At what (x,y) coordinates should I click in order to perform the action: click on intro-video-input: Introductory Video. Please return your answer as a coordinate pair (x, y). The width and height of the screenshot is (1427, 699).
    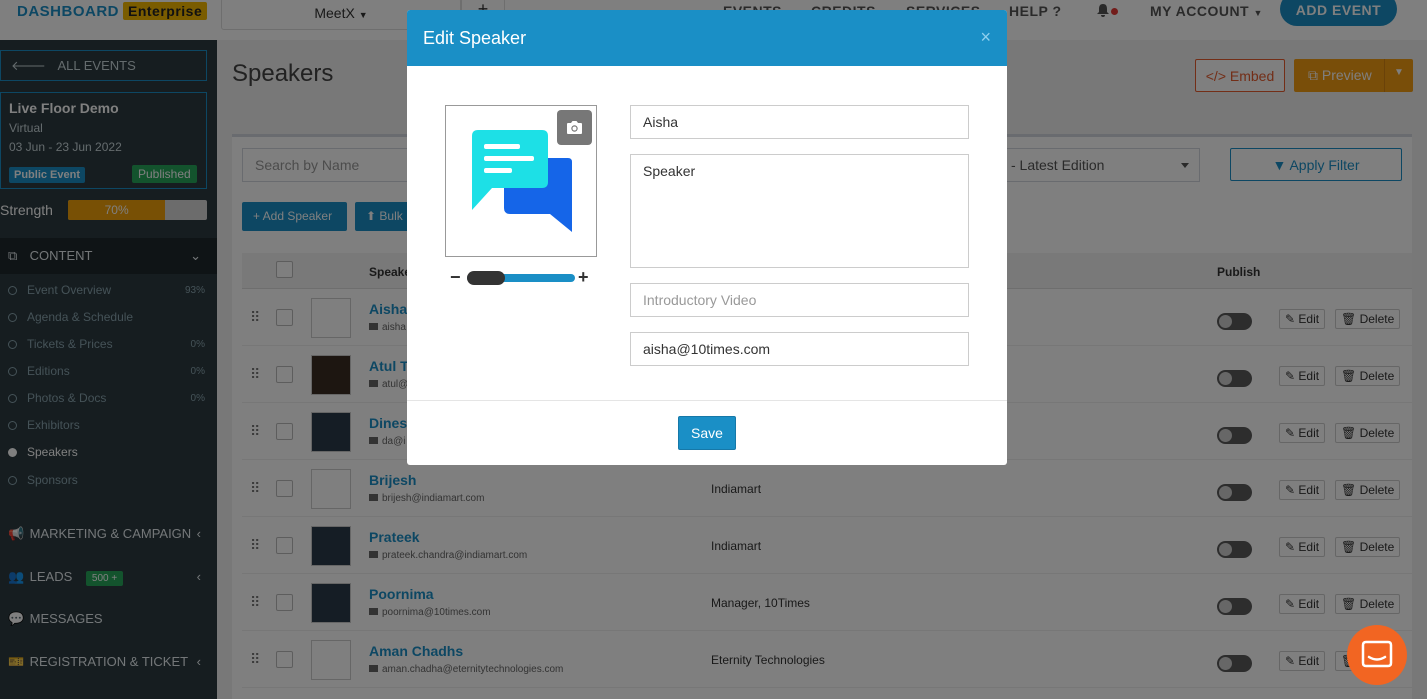
    Looking at the image, I should click on (799, 300).